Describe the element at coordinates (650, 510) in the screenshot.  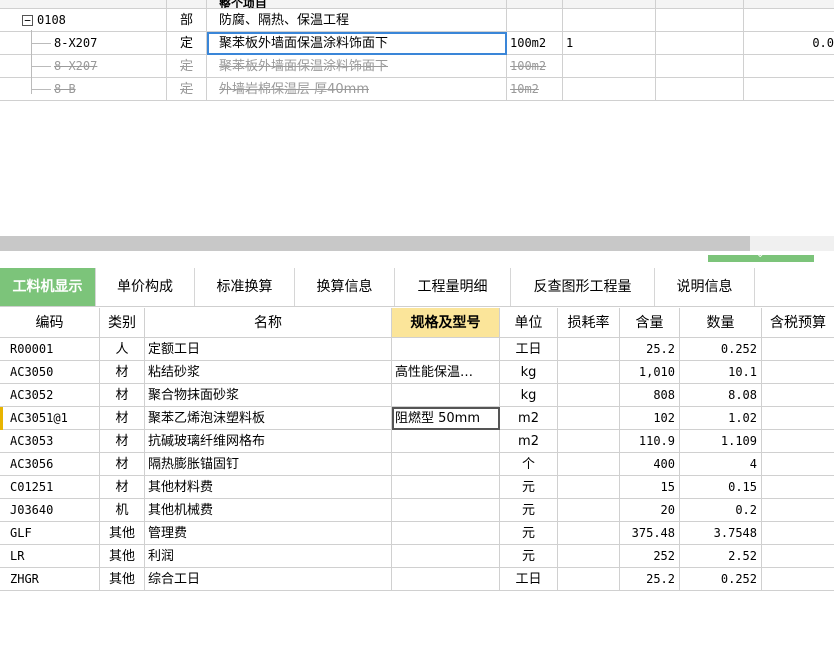
I see `cell-content: 20` at that location.